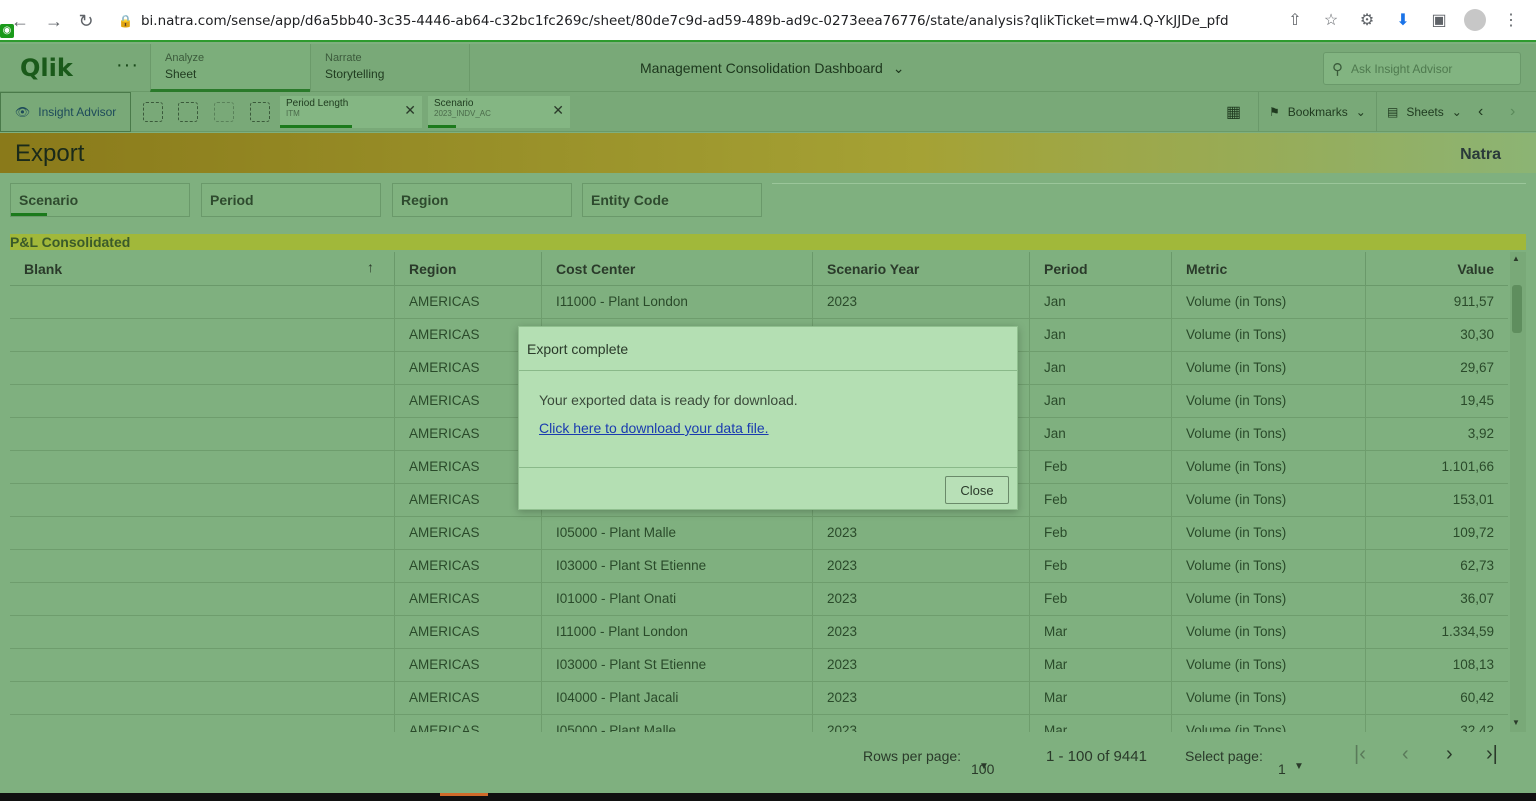 The height and width of the screenshot is (801, 1536). Describe the element at coordinates (1437, 723) in the screenshot. I see `cell-value: 32,42` at that location.